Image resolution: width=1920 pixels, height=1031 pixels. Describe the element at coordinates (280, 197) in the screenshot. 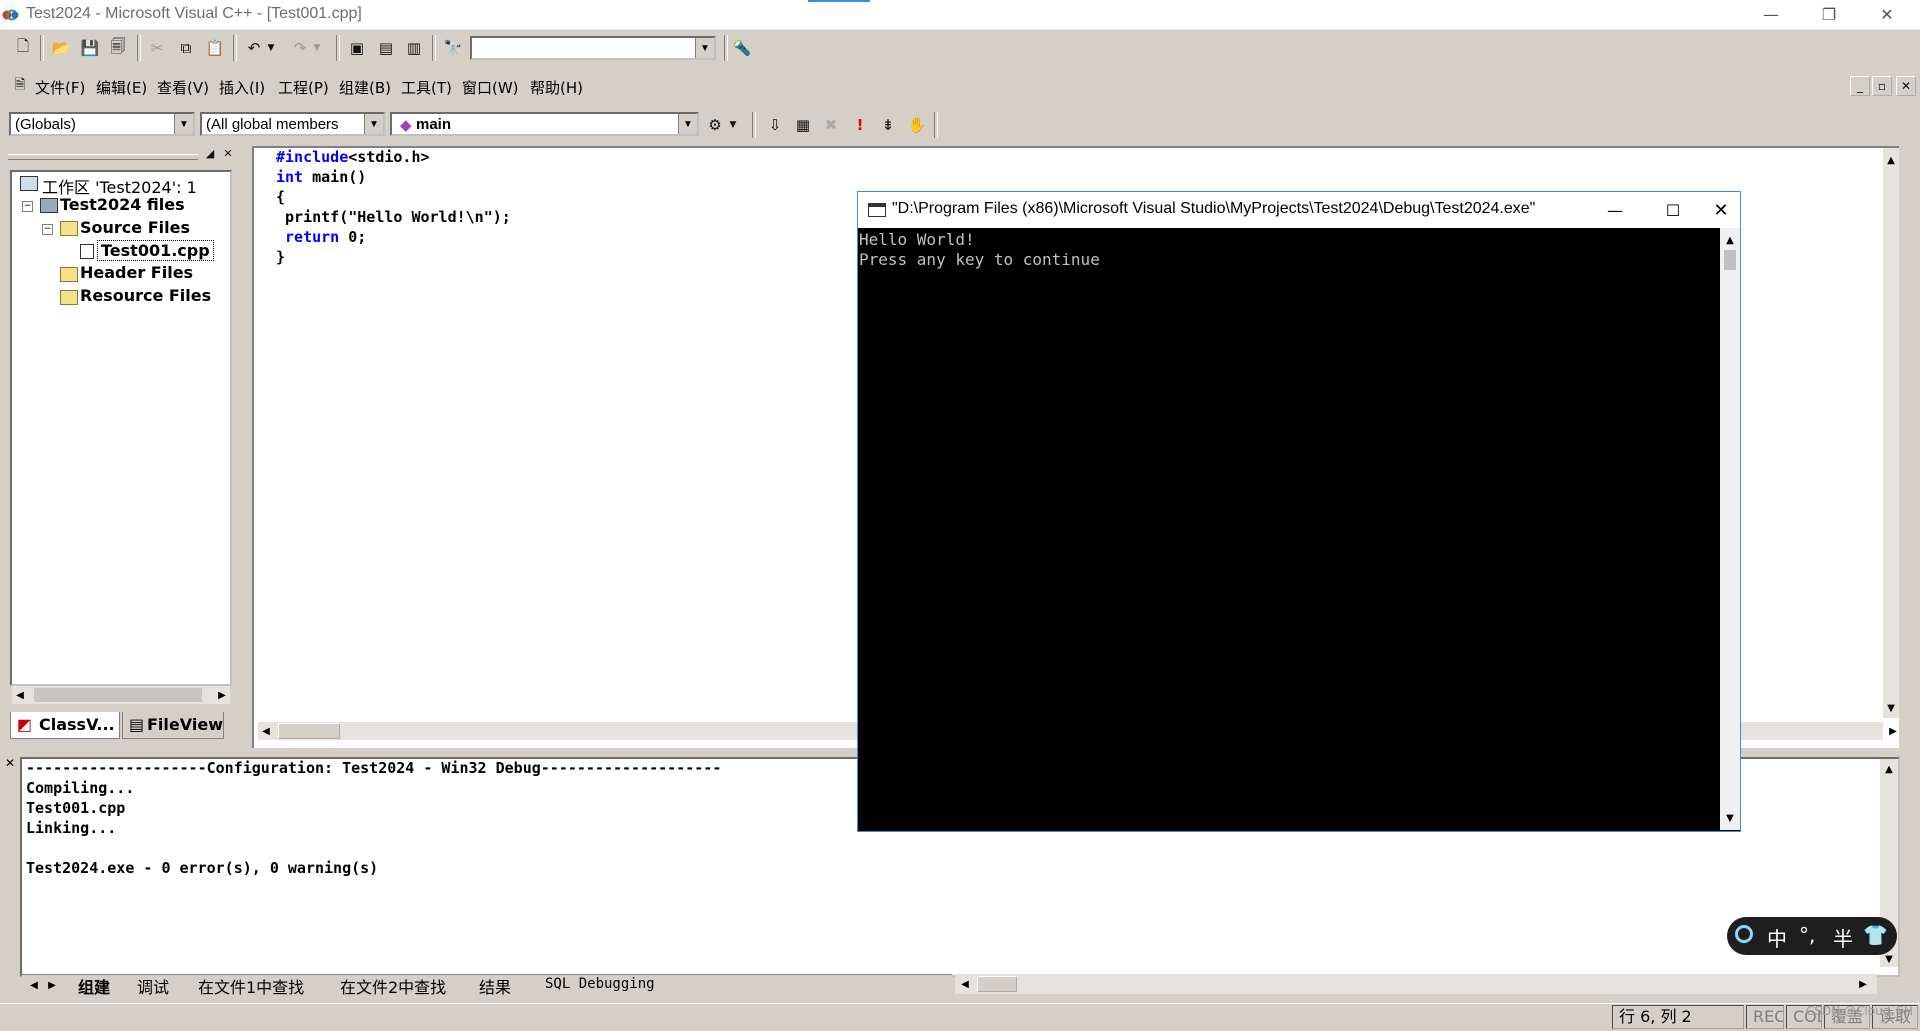

I see `code-line-3: {` at that location.